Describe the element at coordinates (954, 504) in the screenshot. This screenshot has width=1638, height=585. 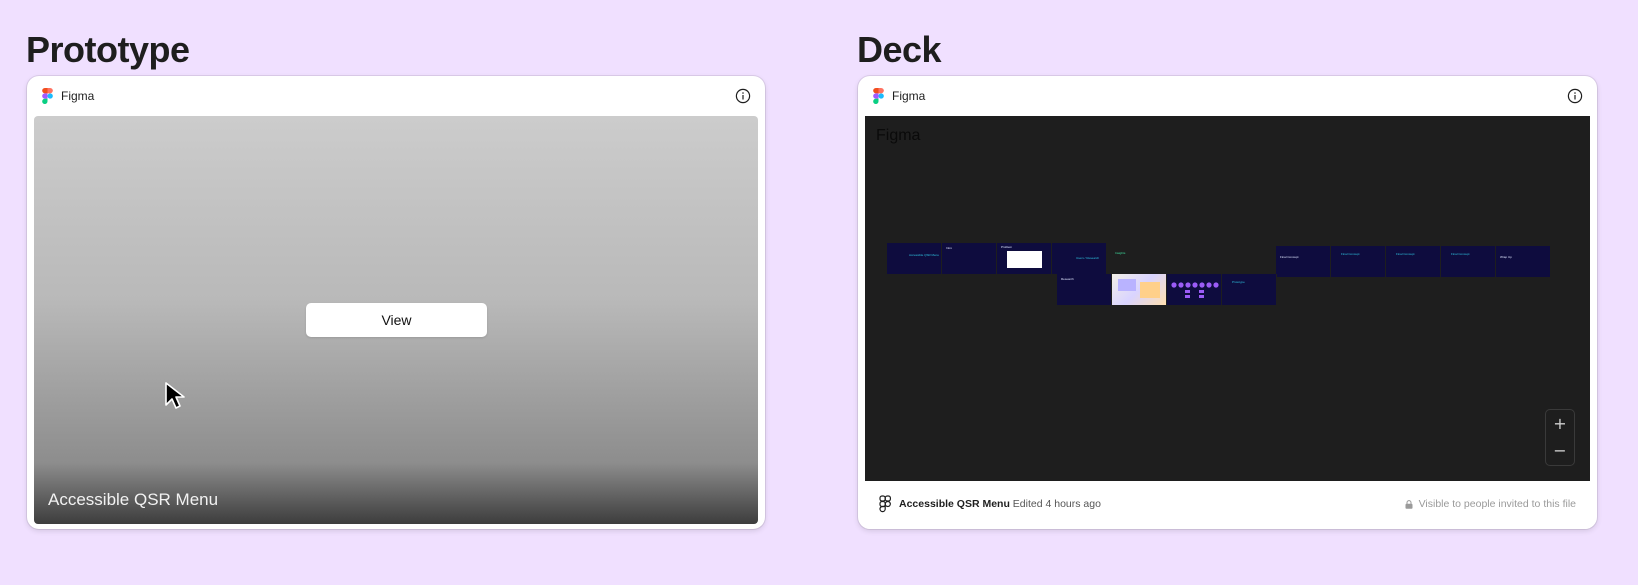
I see `file-name-text: Accessible QSR Menu` at that location.